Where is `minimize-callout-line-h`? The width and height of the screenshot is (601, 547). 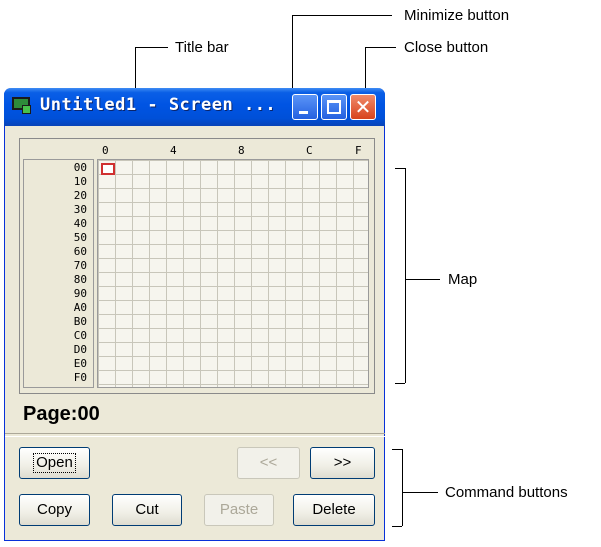
minimize-callout-line-h is located at coordinates (342, 15).